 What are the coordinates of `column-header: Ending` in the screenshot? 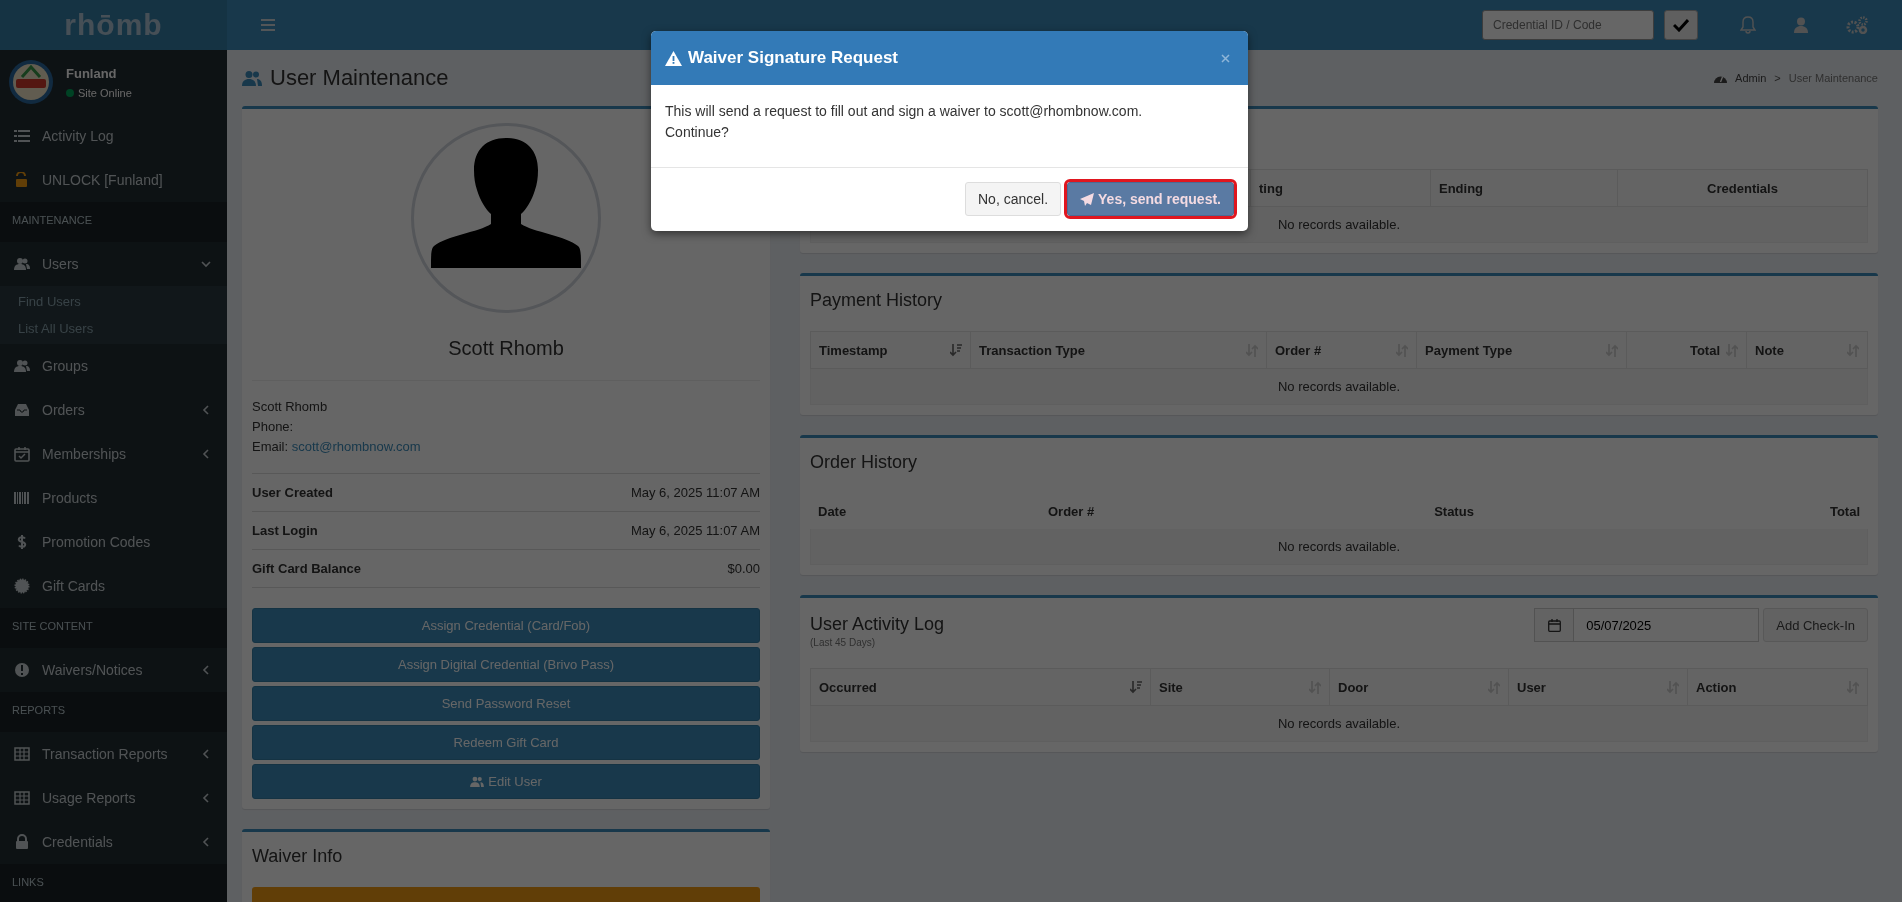 It's located at (1524, 188).